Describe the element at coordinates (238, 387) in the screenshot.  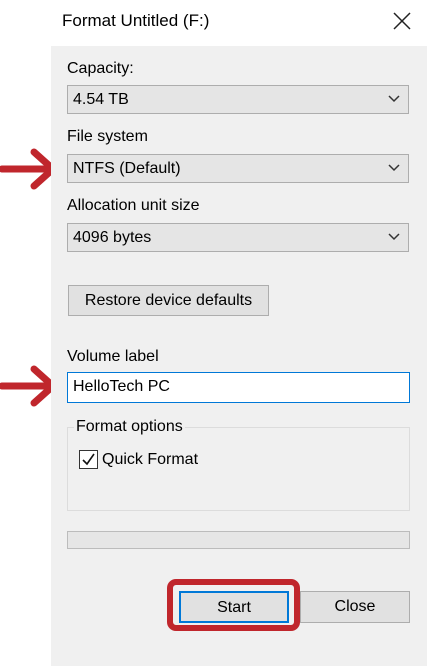
I see `volume-label-input: HelloTech PC` at that location.